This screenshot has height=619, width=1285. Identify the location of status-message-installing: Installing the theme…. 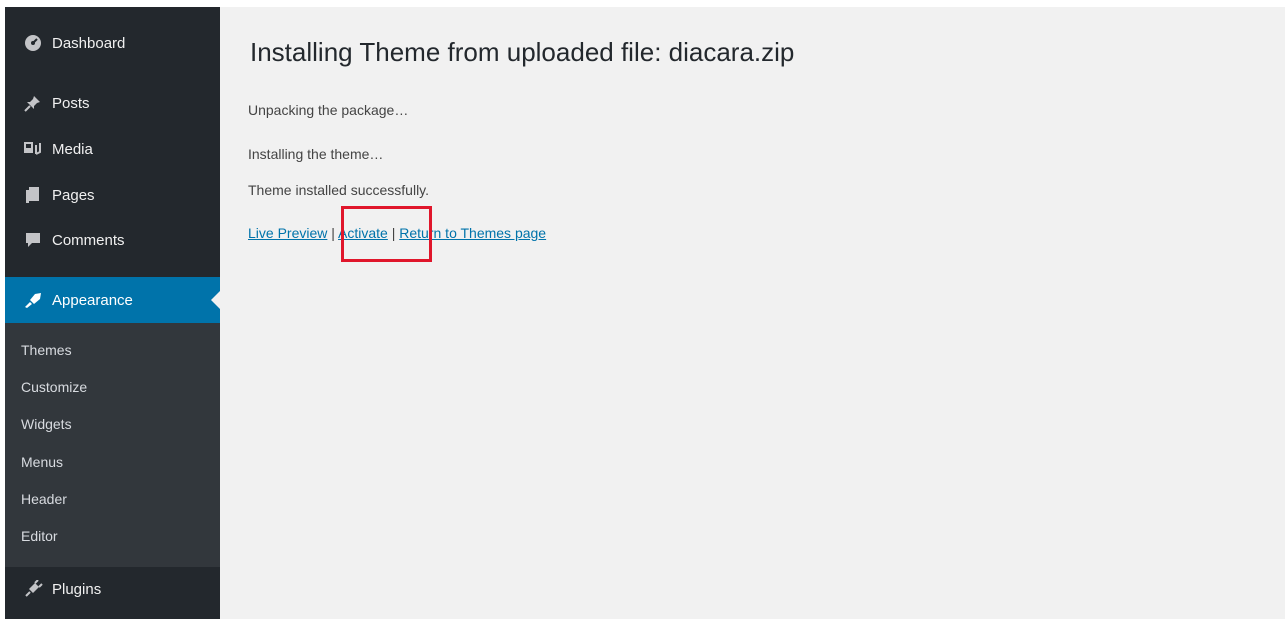
(316, 154).